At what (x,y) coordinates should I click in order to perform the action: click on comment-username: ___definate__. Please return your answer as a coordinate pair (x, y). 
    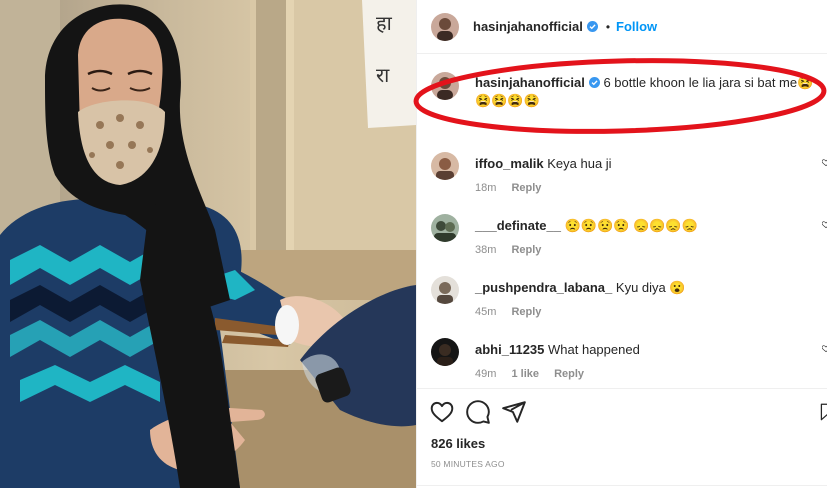
    Looking at the image, I should click on (518, 225).